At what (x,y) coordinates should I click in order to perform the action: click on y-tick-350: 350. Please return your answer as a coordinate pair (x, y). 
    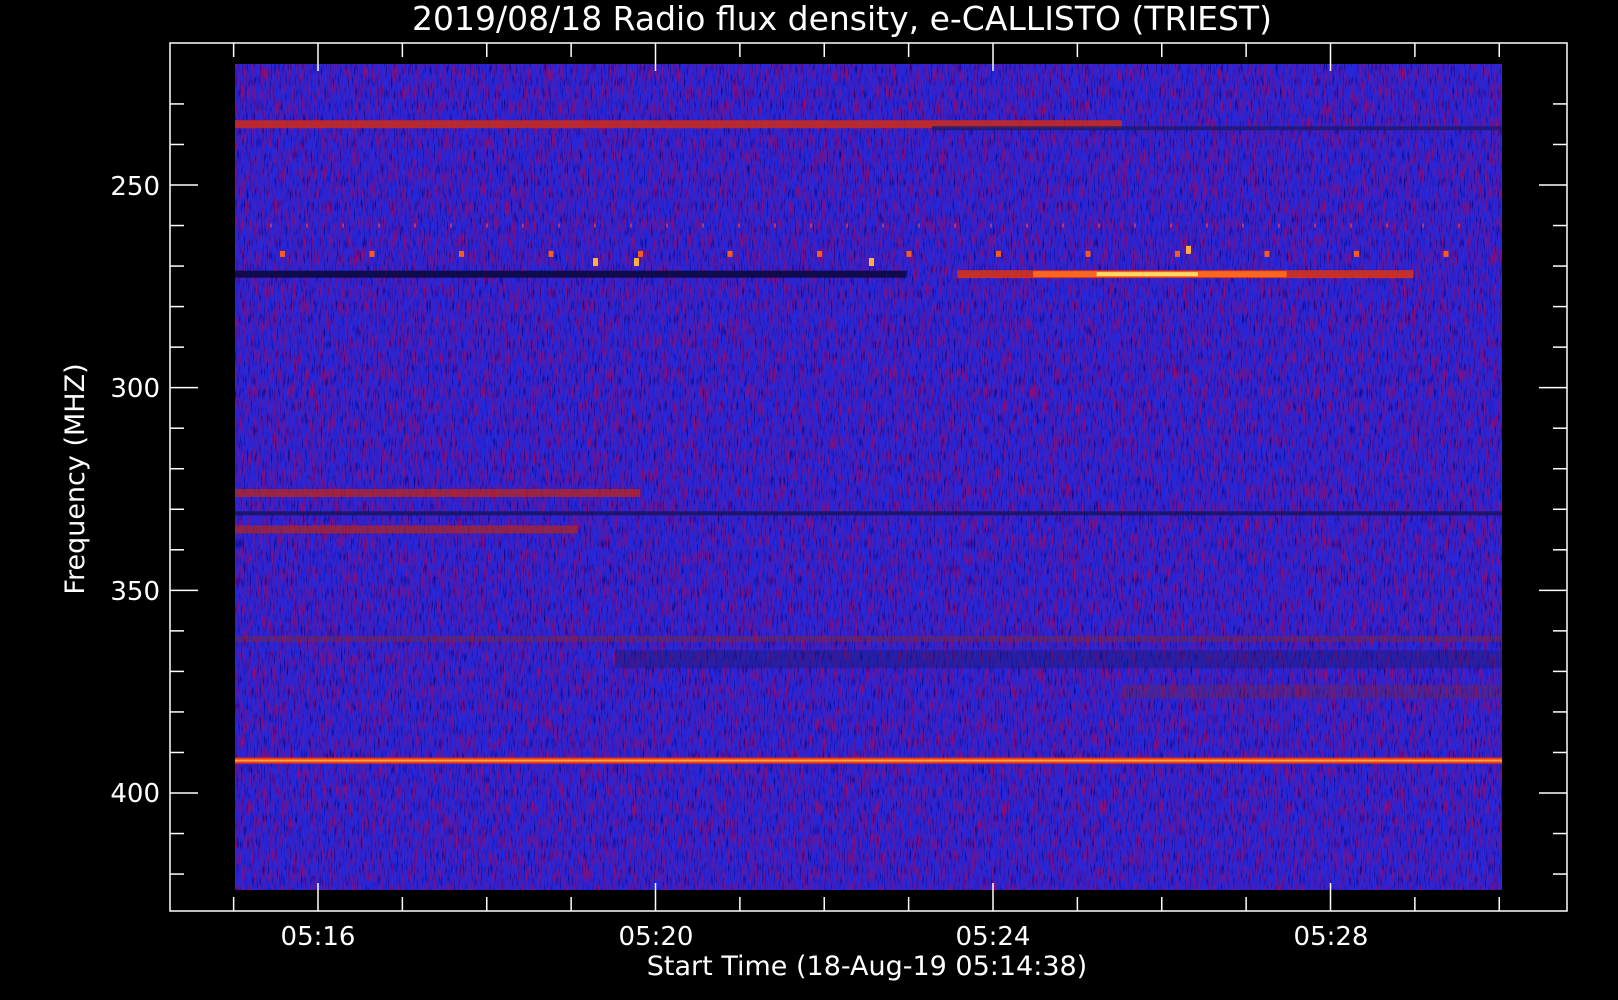
    Looking at the image, I should click on (135, 592).